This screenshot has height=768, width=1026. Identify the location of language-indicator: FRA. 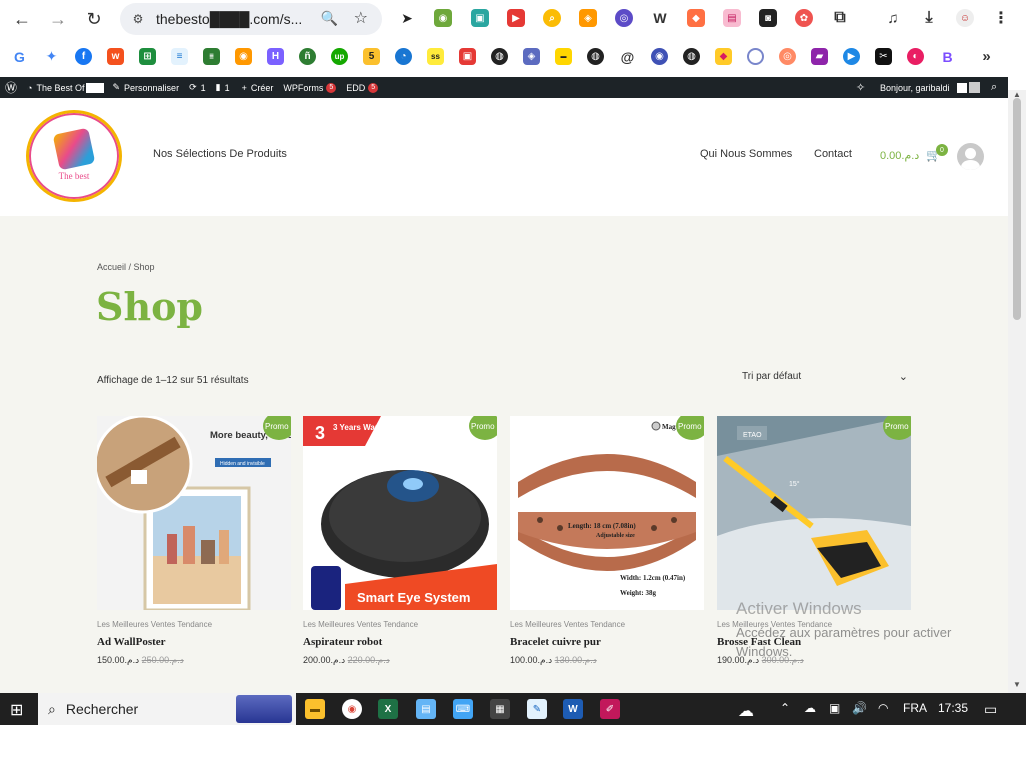
(915, 708).